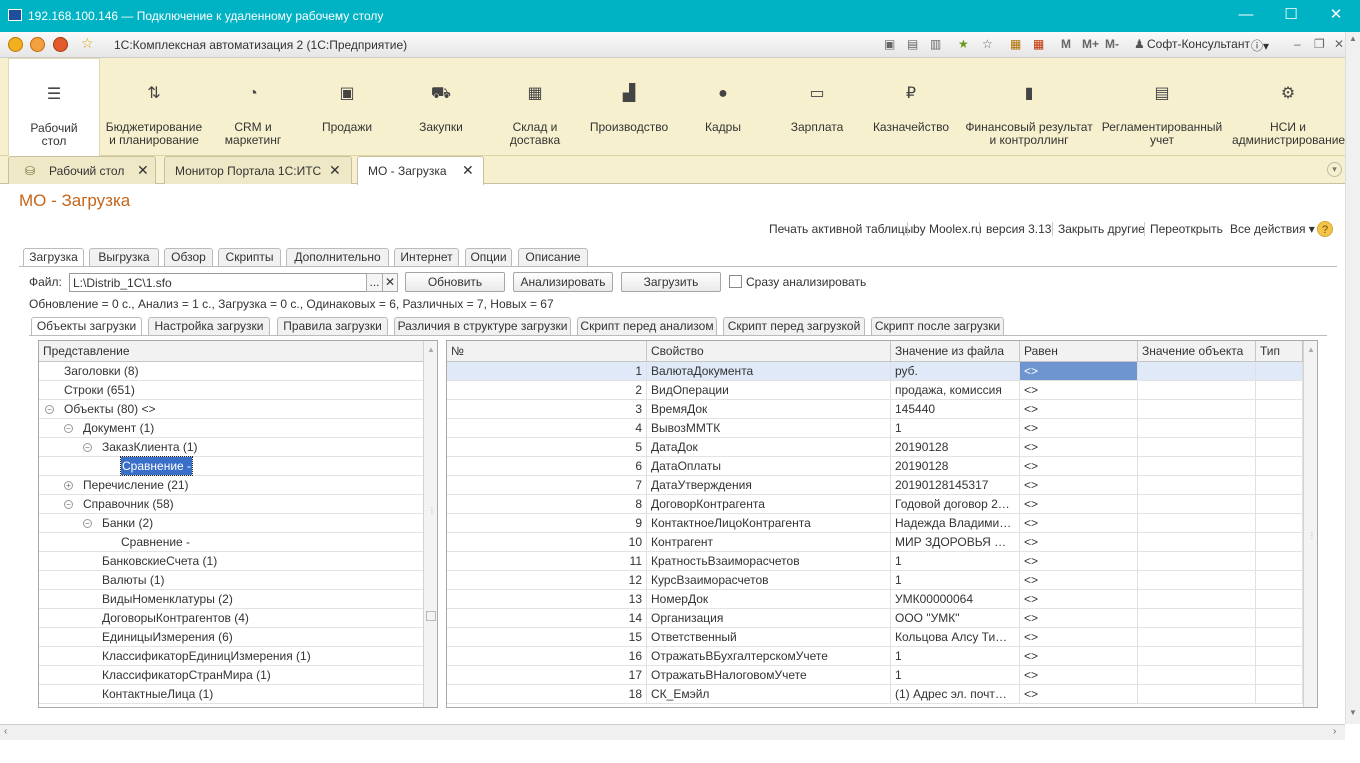  I want to click on section-2: ⇅ Бюджетирование и планирование, so click(154, 107).